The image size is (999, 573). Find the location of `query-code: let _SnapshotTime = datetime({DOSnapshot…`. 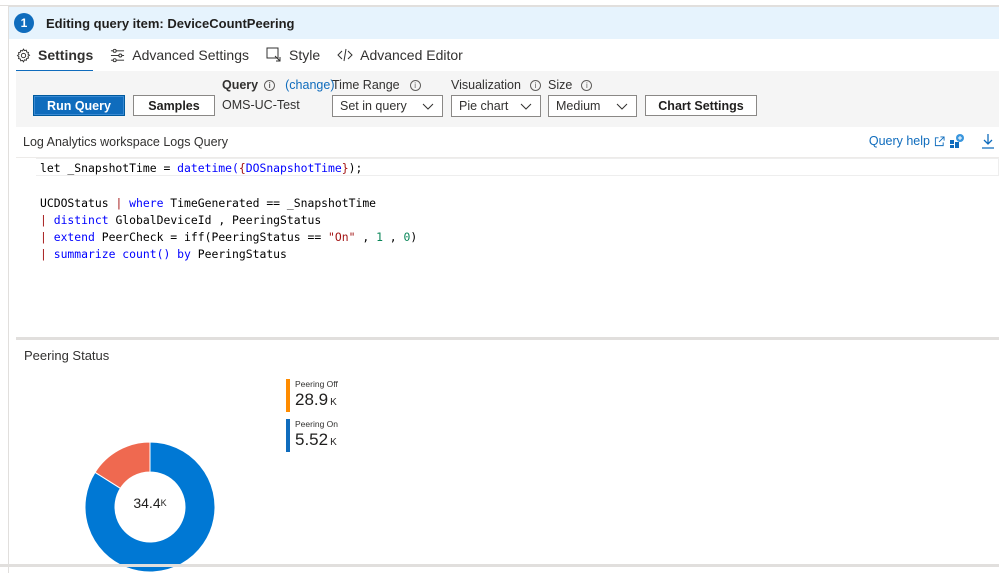

query-code: let _SnapshotTime = datetime({DOSnapshot… is located at coordinates (228, 212).